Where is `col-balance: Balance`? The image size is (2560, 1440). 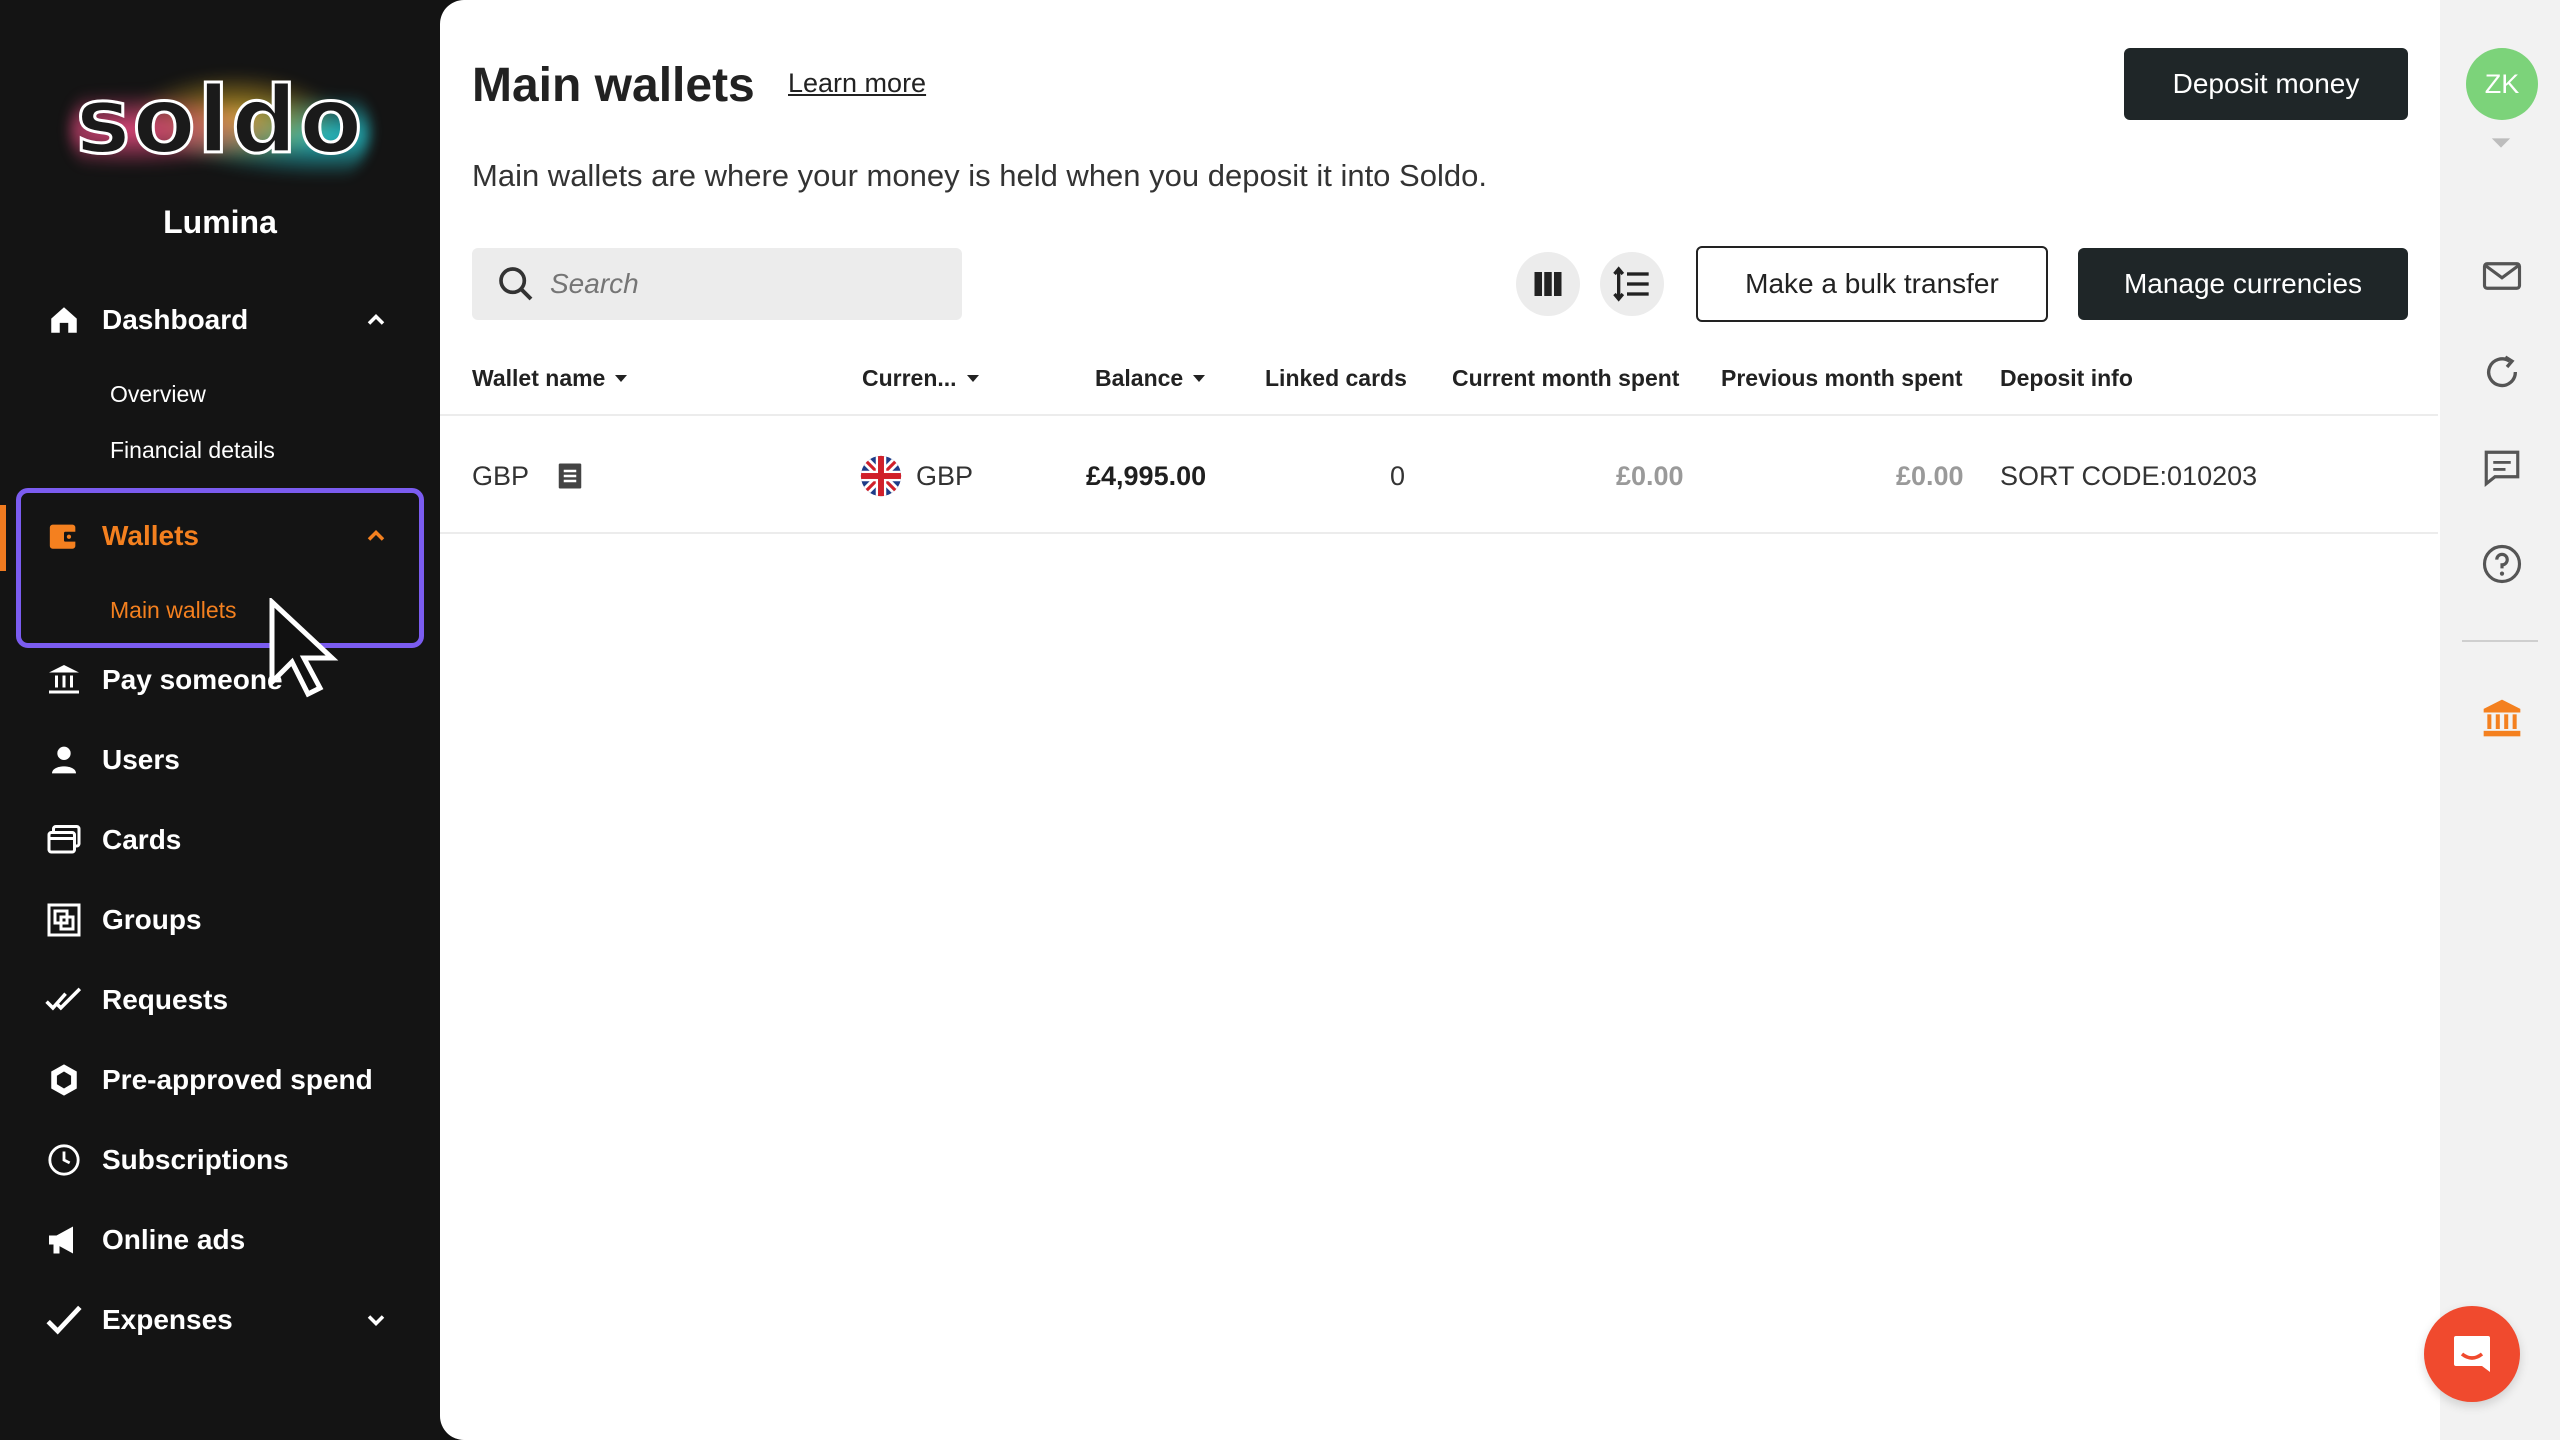 col-balance: Balance is located at coordinates (1150, 378).